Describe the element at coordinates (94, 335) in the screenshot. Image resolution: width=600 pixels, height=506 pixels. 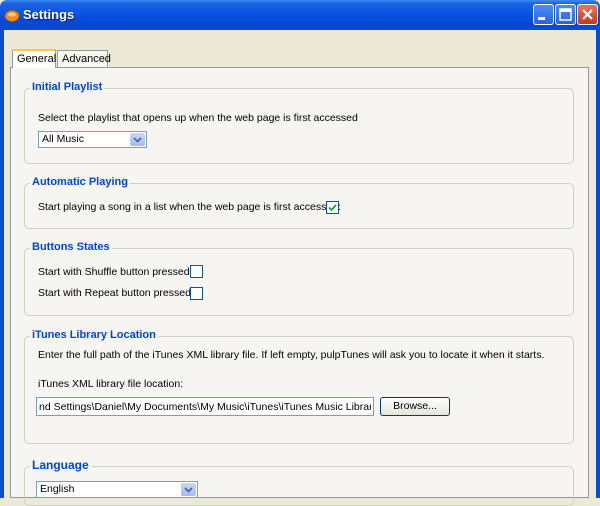
I see `group-title: iTunes Library Location` at that location.